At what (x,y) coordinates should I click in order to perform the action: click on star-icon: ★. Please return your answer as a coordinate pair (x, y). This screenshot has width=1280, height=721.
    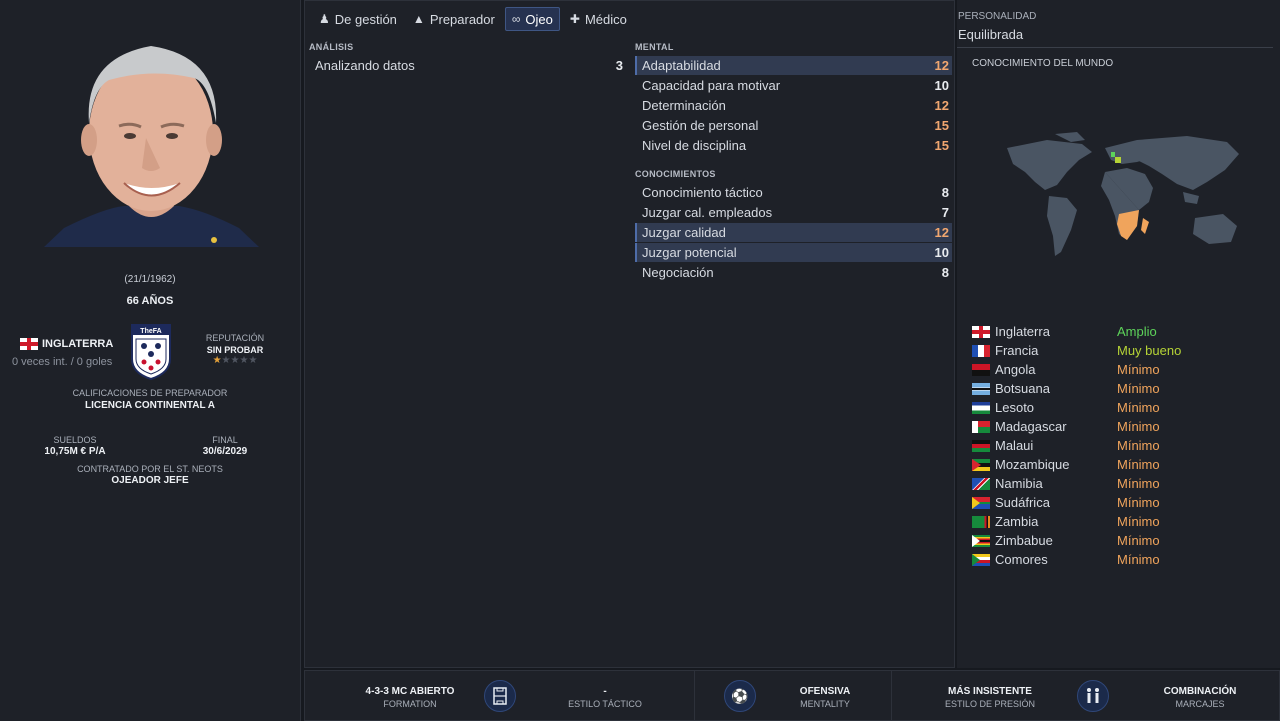
    Looking at the image, I should click on (217, 360).